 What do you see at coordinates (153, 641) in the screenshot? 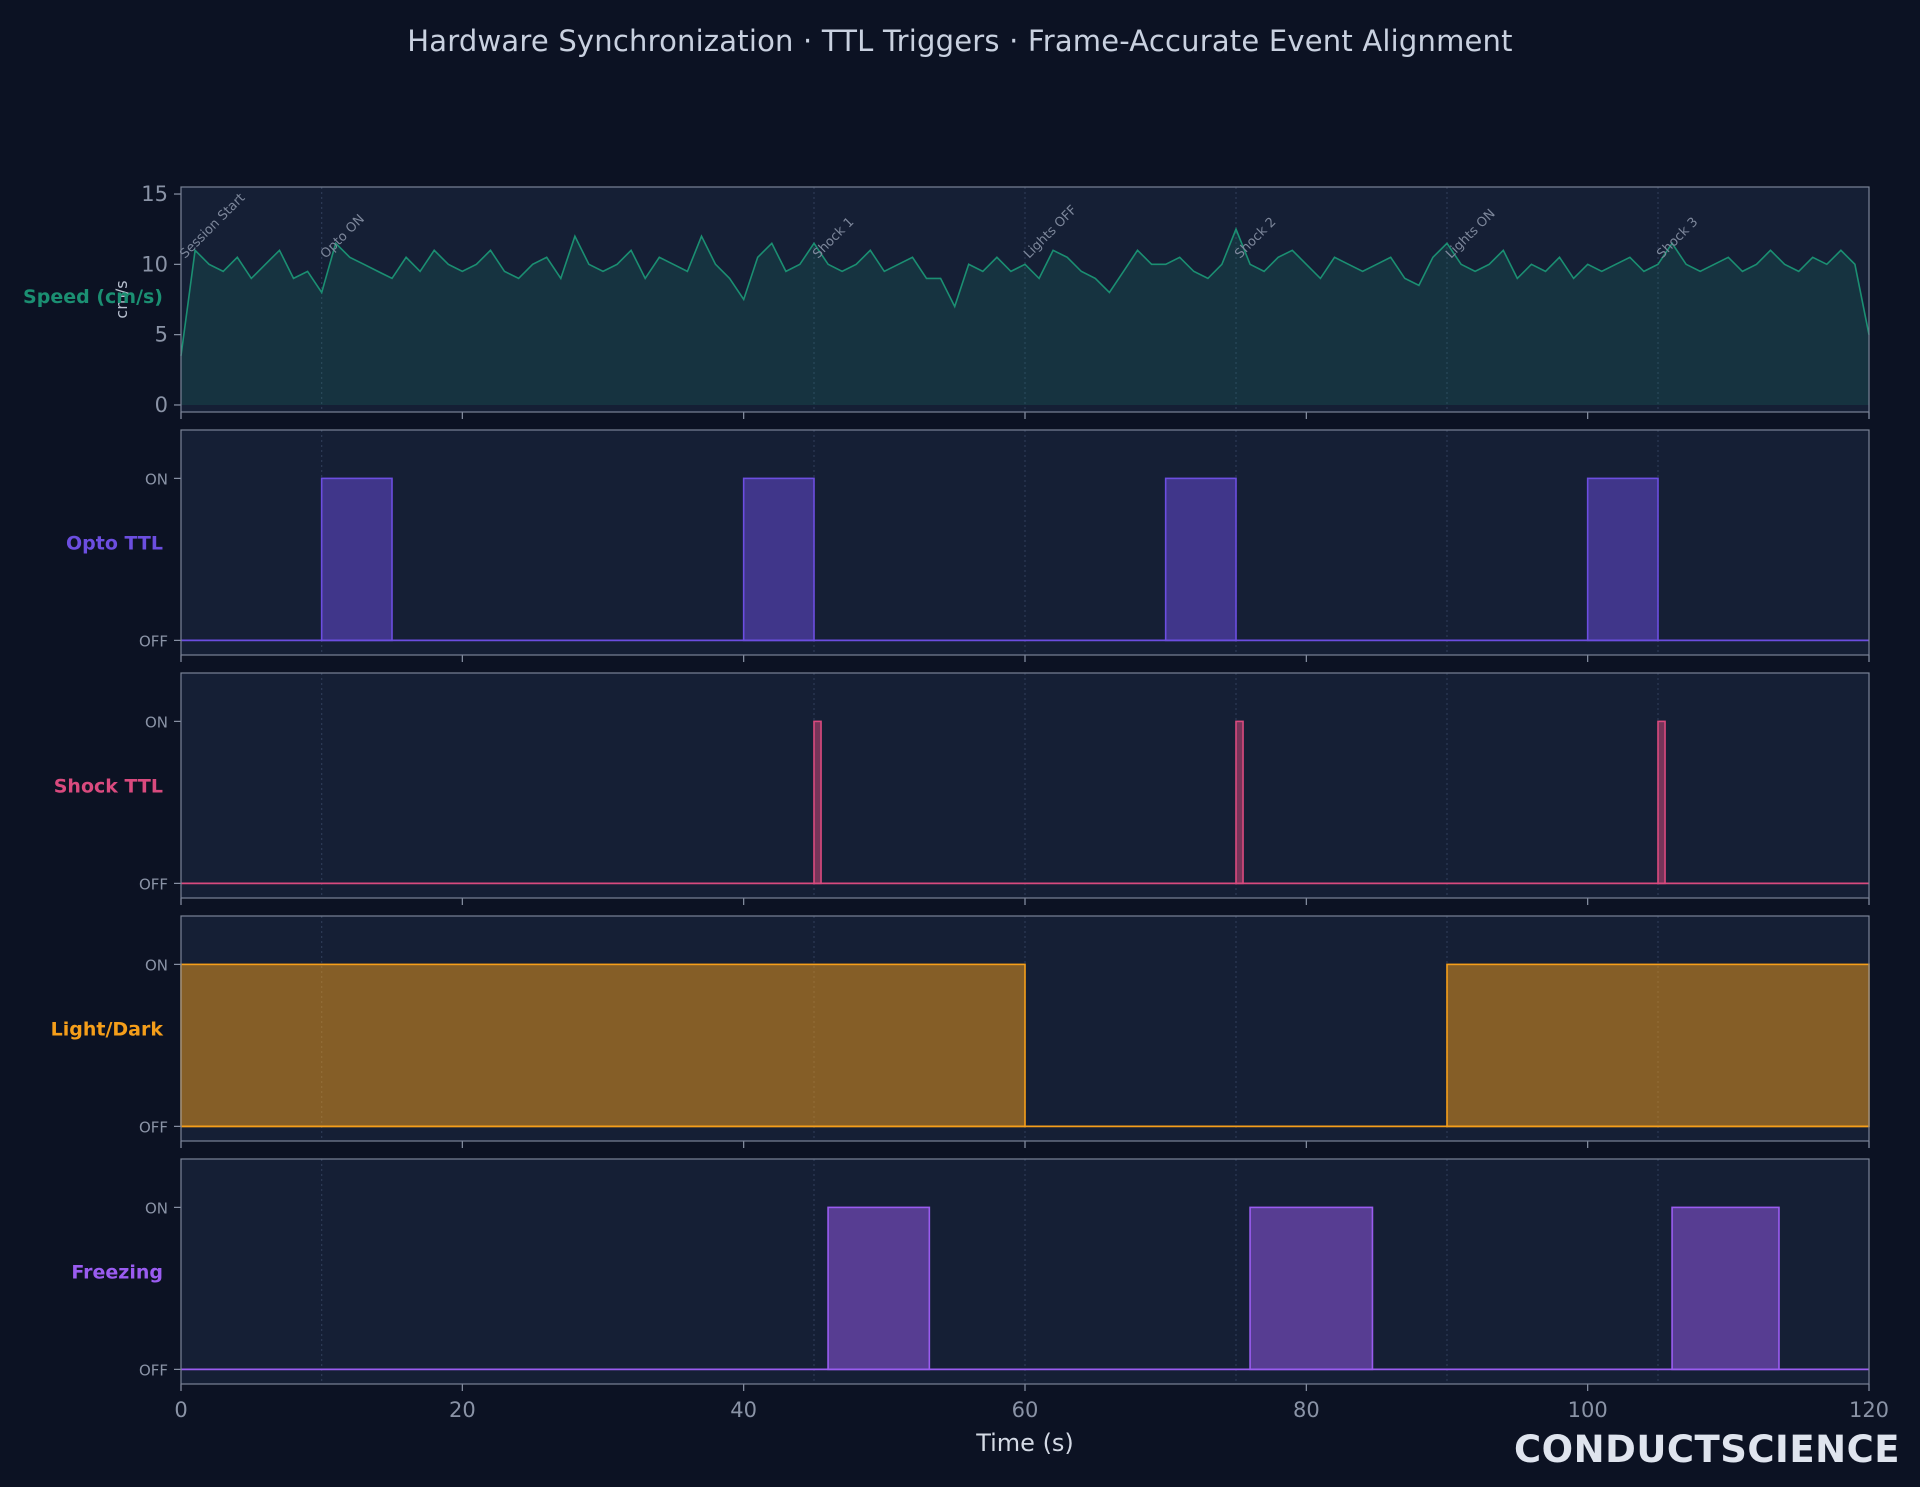
I see `ttl-off-label-1: OFF` at bounding box center [153, 641].